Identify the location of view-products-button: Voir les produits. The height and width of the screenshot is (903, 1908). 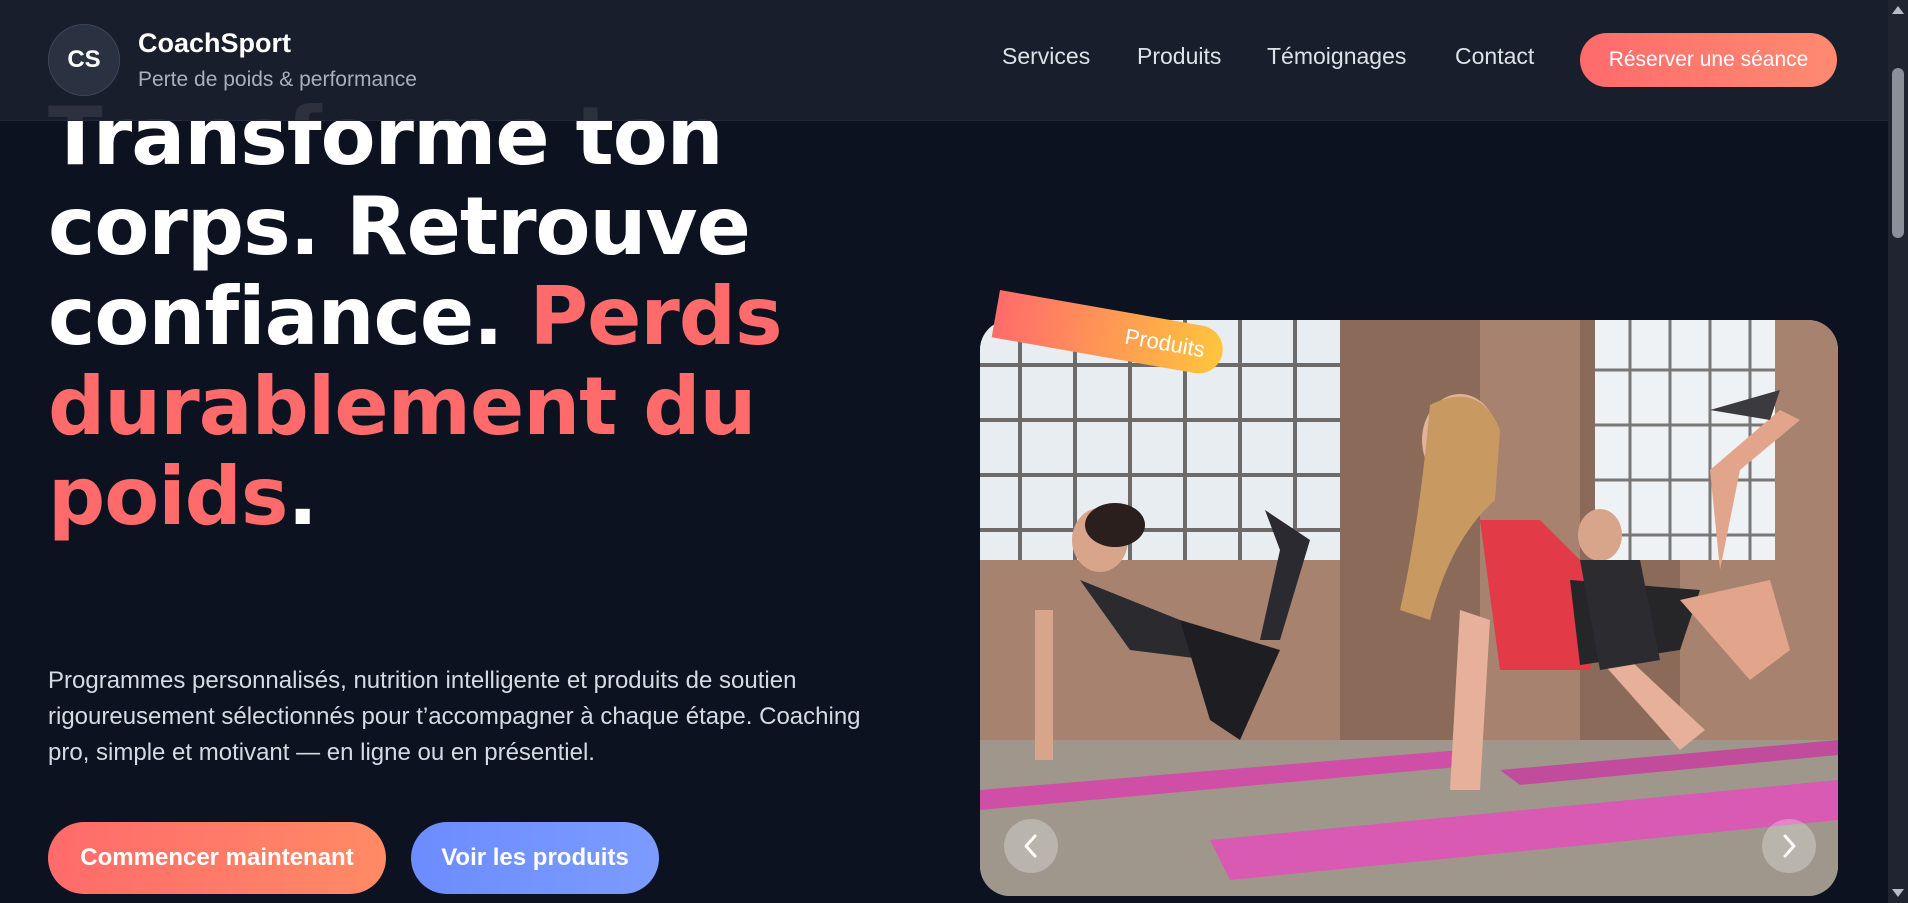
(535, 858).